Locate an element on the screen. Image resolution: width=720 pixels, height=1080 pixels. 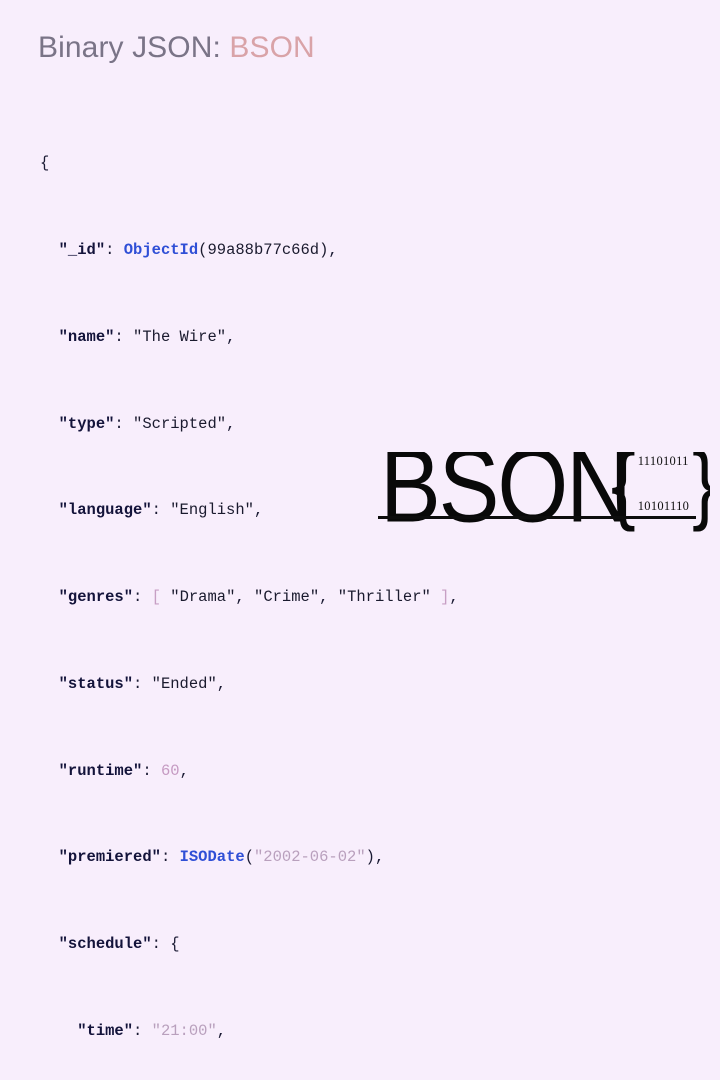
bson-binary-block: 01010100 11101011 10101110 01010101 is located at coordinates (664, 496).